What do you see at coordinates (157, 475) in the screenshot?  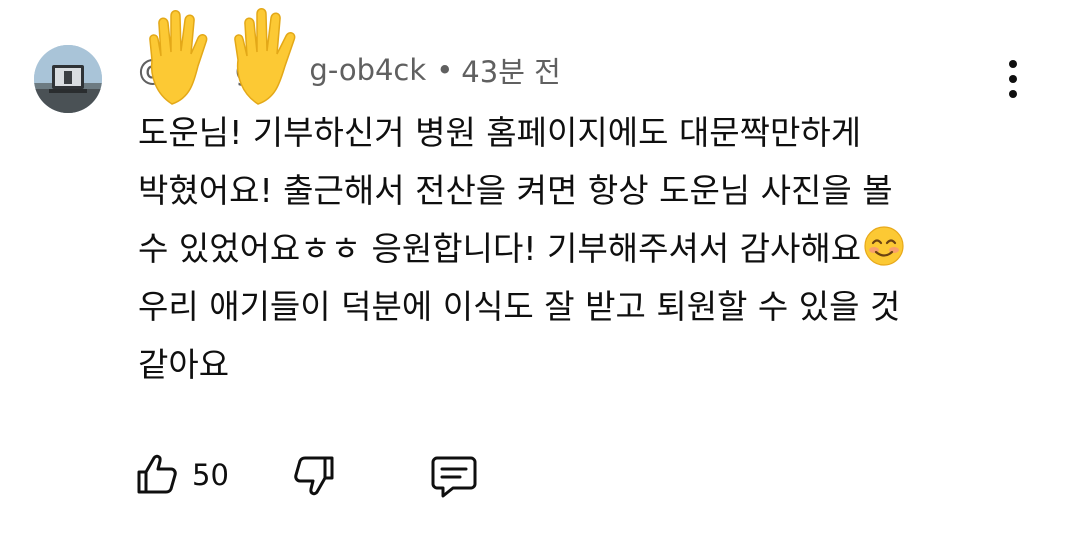 I see `thumbs-up-icon` at bounding box center [157, 475].